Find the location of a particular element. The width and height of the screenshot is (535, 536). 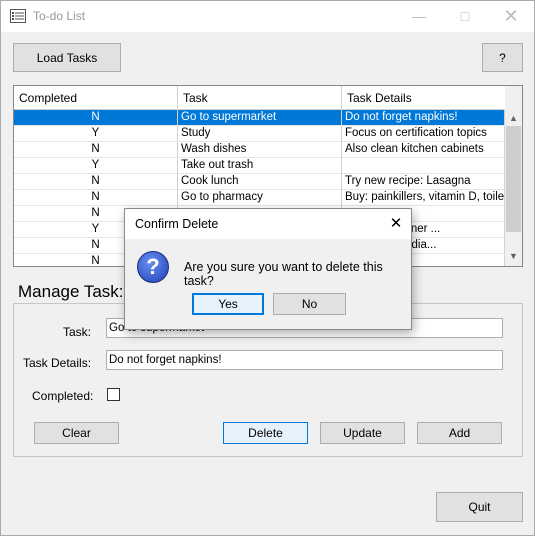

scrollbar-thumb is located at coordinates (513, 179).